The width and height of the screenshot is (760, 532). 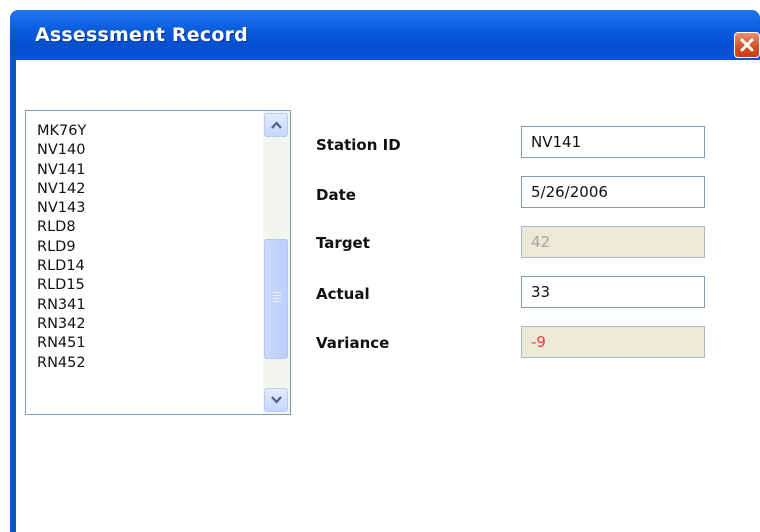 I want to click on target-label: Target, so click(x=343, y=243).